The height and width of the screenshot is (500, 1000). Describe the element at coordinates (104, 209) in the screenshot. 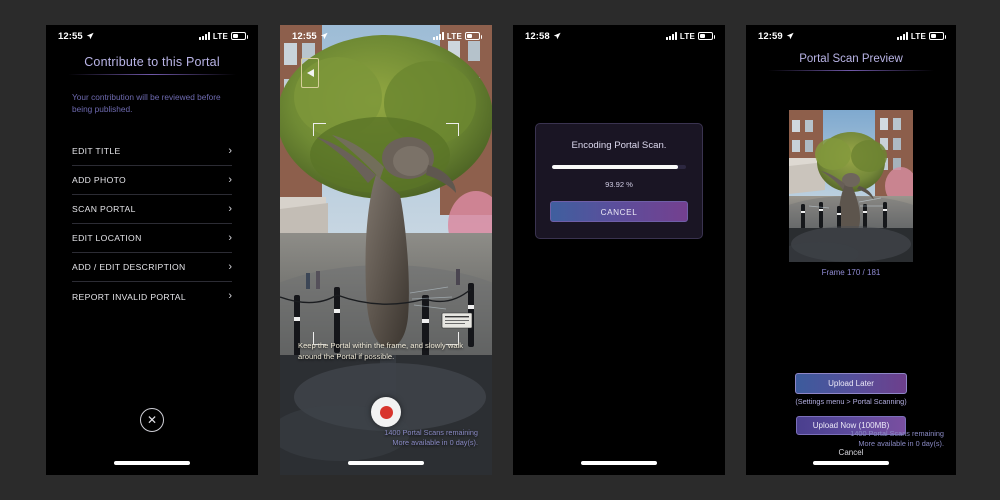

I see `menu-item-label: SCAN PORTAL` at that location.